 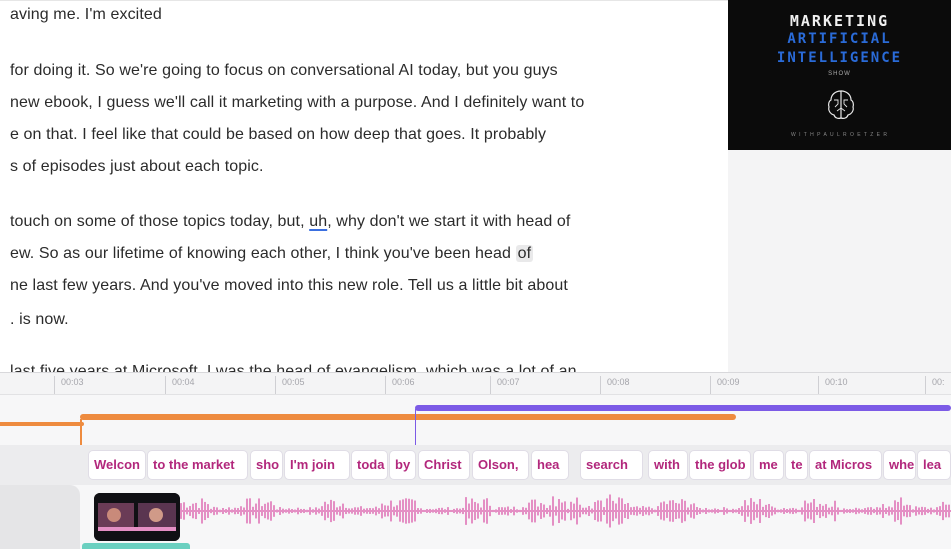 I want to click on ruler-tick: 00:04, so click(x=180, y=385).